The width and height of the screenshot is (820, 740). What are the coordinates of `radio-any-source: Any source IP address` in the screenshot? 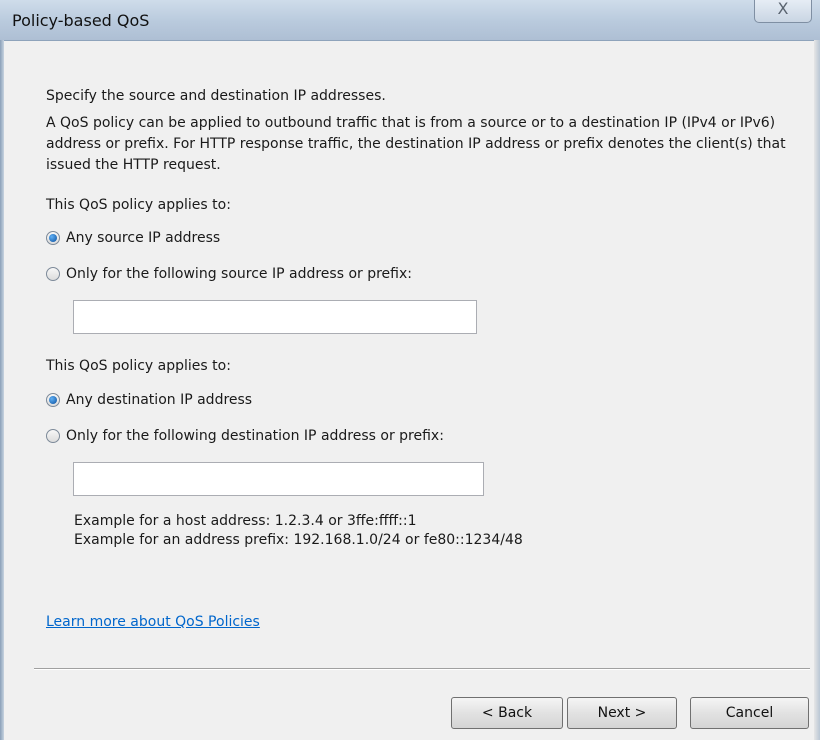 It's located at (133, 238).